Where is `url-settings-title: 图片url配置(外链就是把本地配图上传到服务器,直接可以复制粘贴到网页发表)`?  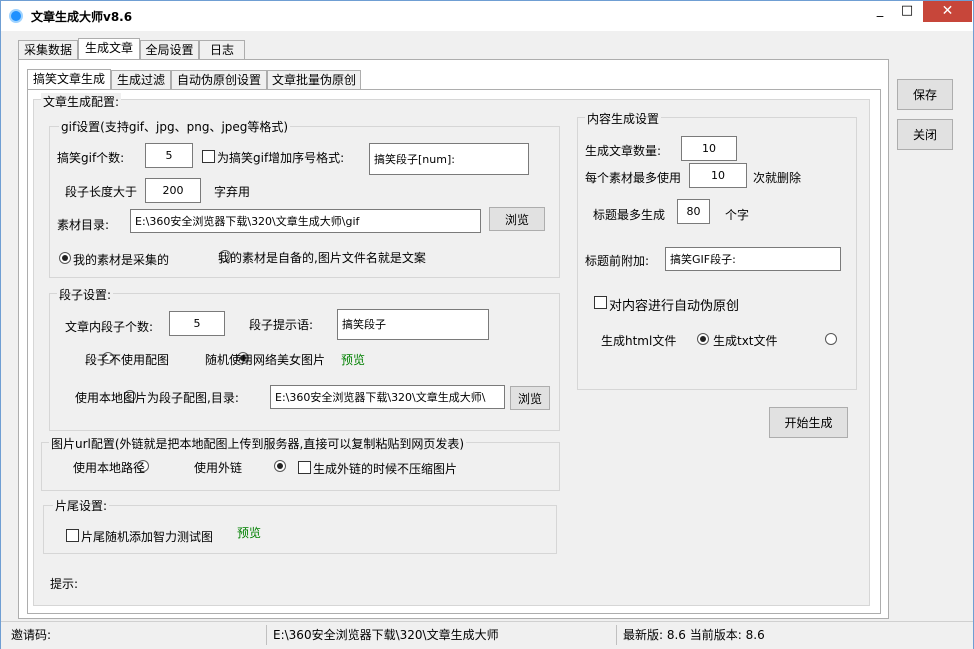 url-settings-title: 图片url配置(外链就是把本地配图上传到服务器,直接可以复制粘贴到网页发表) is located at coordinates (258, 443).